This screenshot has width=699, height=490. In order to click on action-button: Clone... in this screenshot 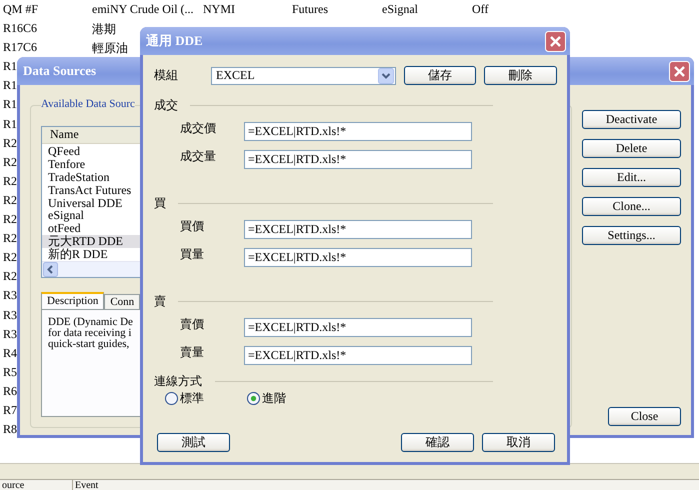, I will do `click(631, 206)`.